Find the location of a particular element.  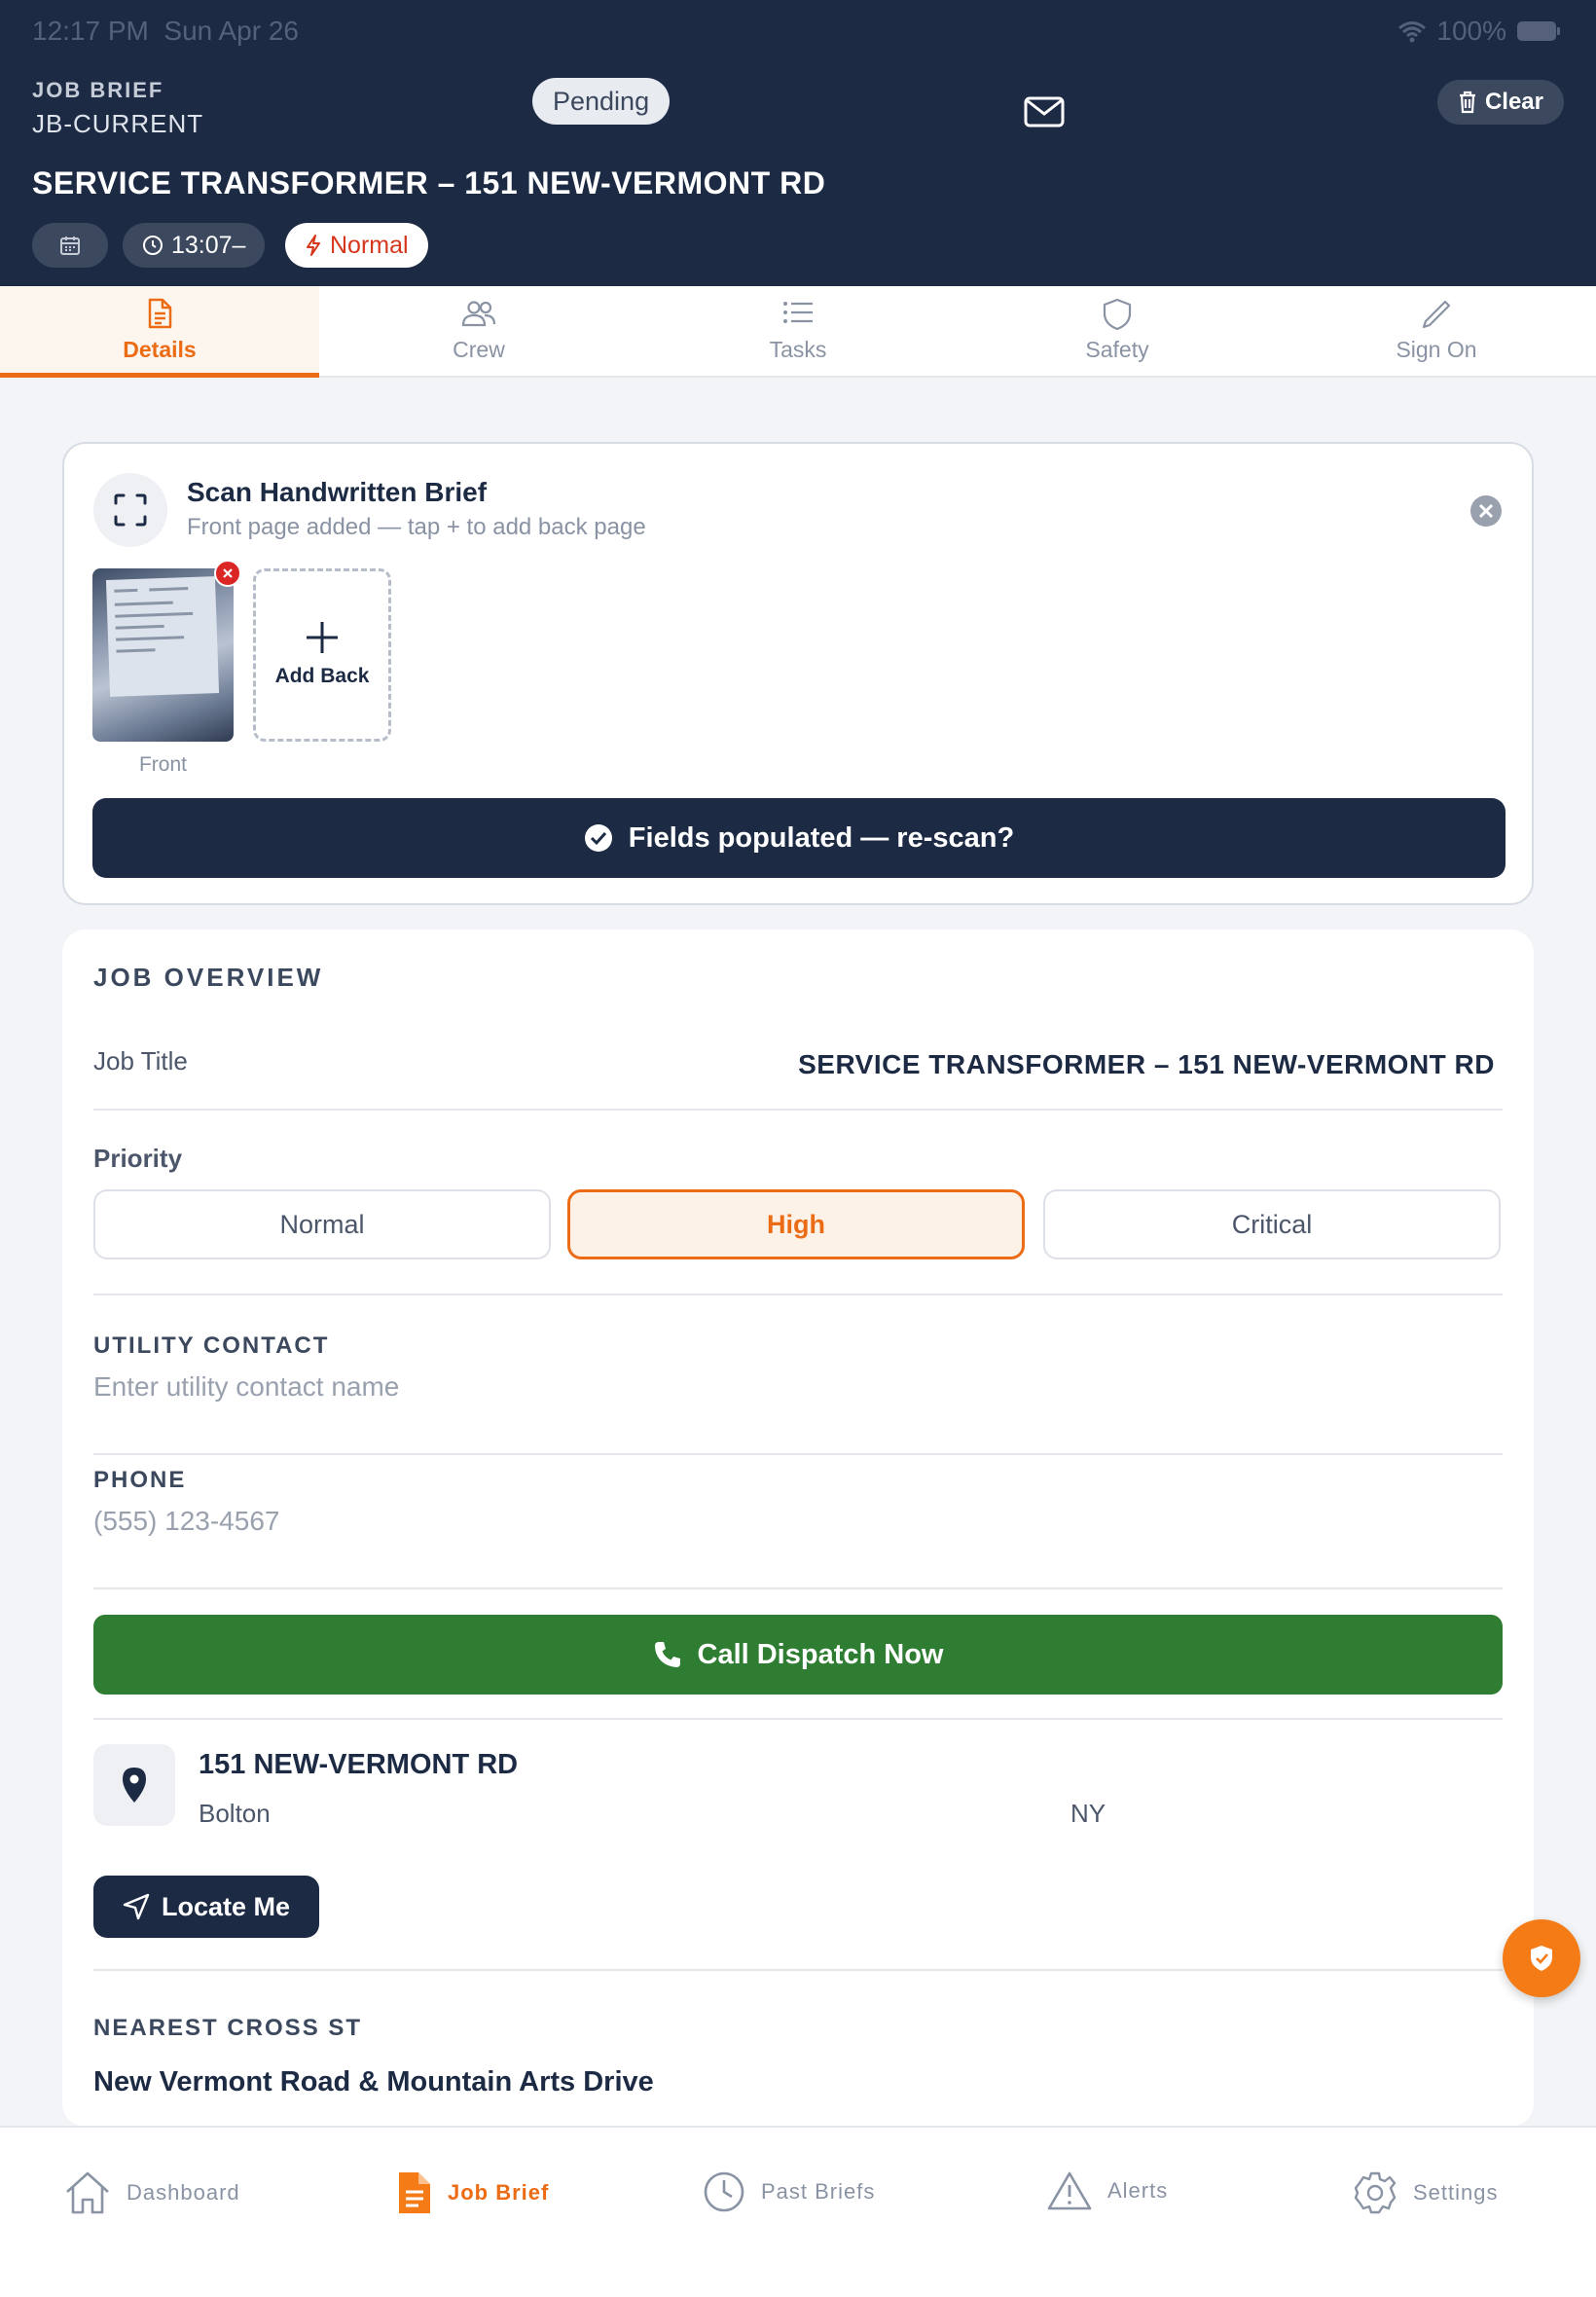

safety-fab is located at coordinates (1541, 1958).